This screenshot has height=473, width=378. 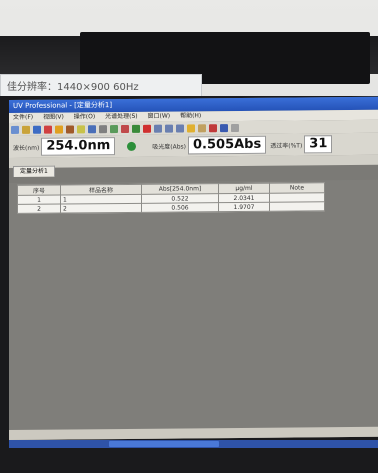 I want to click on cell-conc: 2.0341, so click(x=244, y=198).